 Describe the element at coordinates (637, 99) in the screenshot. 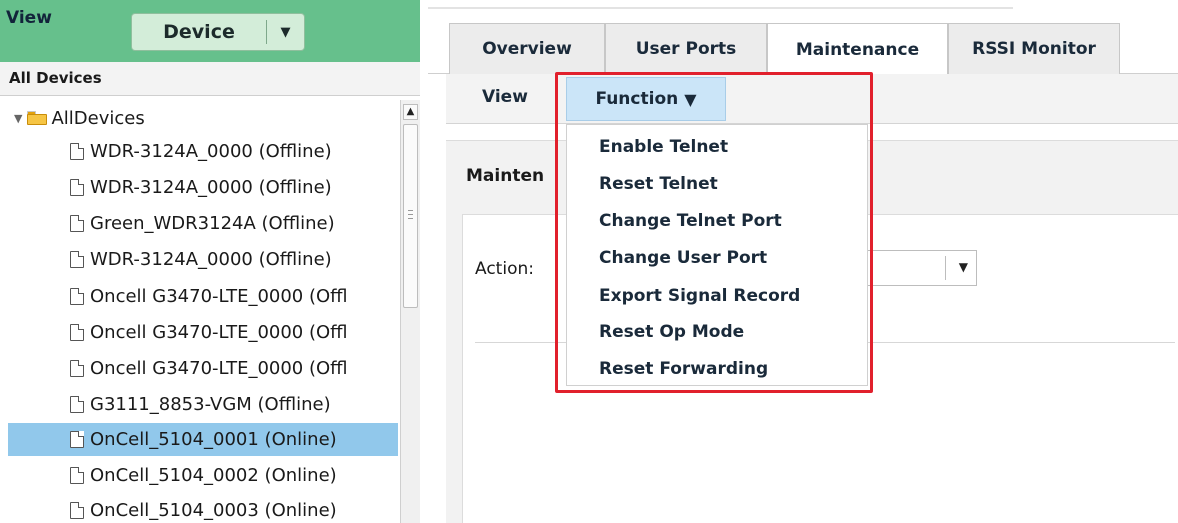

I see `function-label: Function` at that location.